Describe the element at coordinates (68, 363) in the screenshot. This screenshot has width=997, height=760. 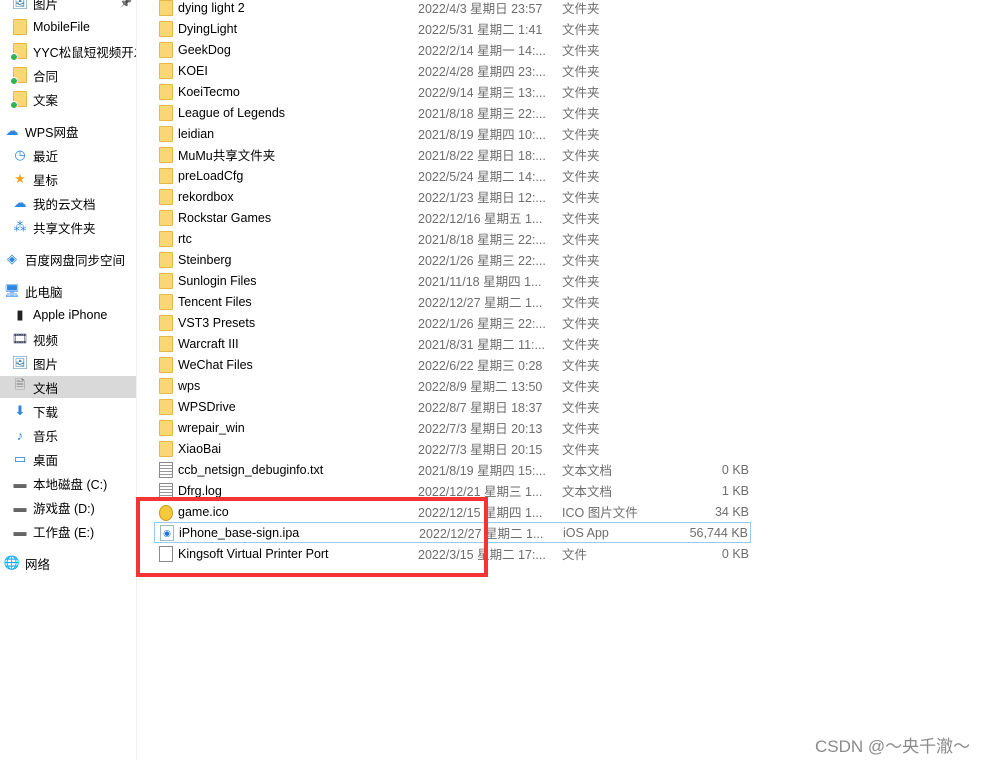
I see `sidebar-item: 🖼 图片` at that location.